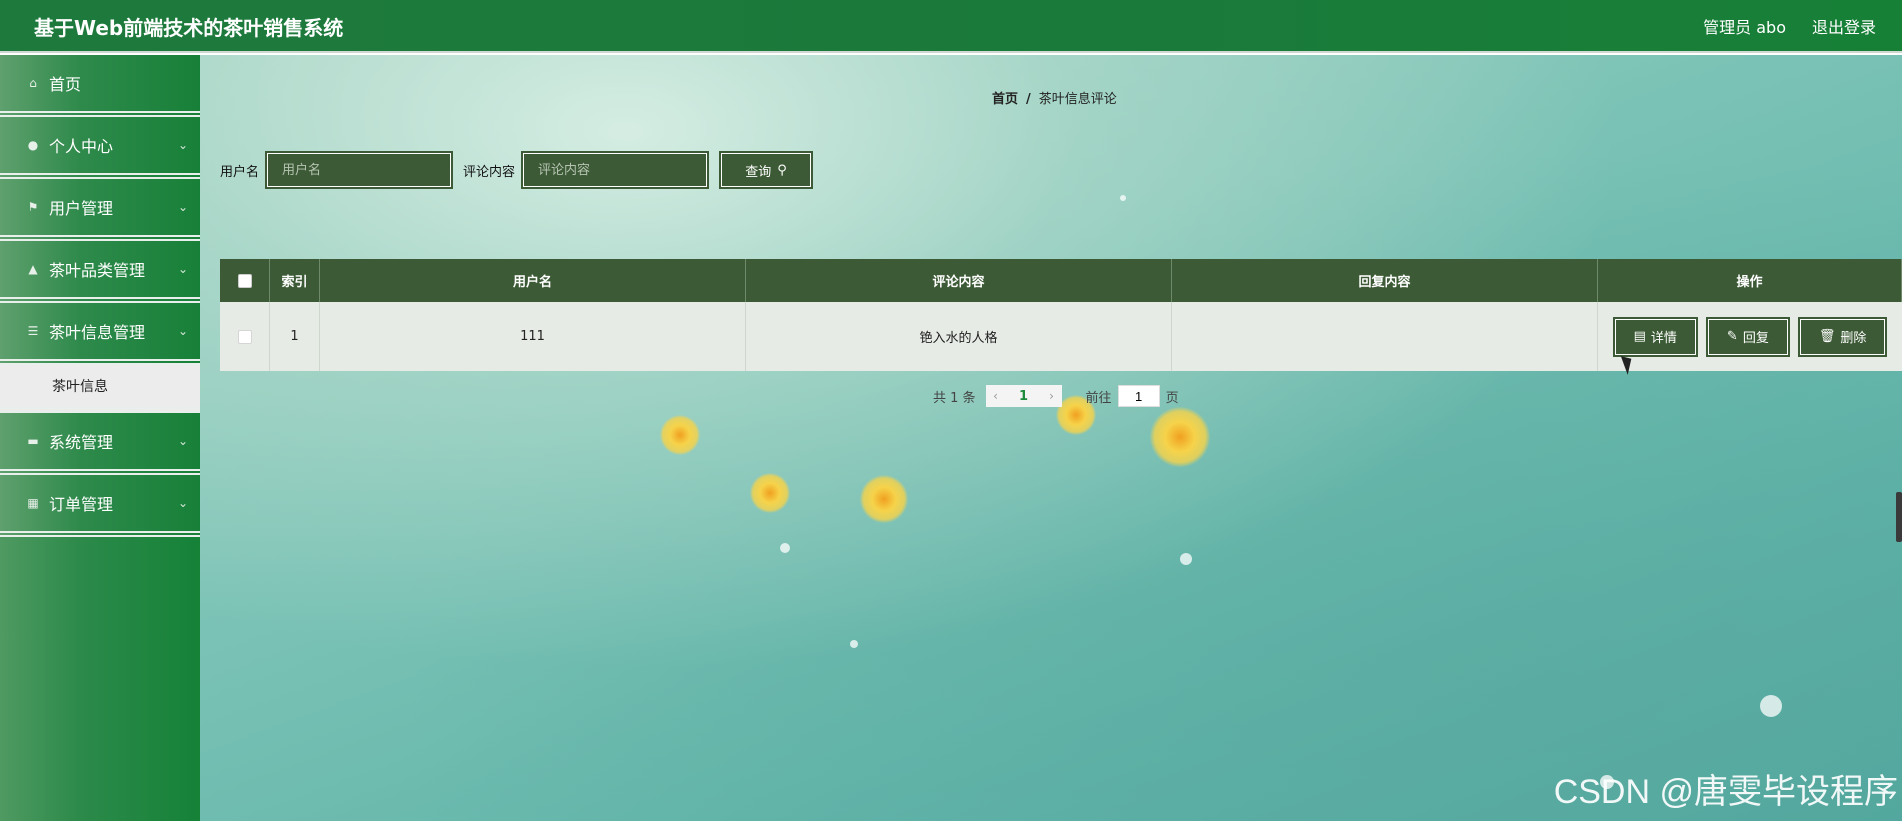 This screenshot has height=821, width=1902. Describe the element at coordinates (81, 442) in the screenshot. I see `sidebar-item-label: 系统管理` at that location.